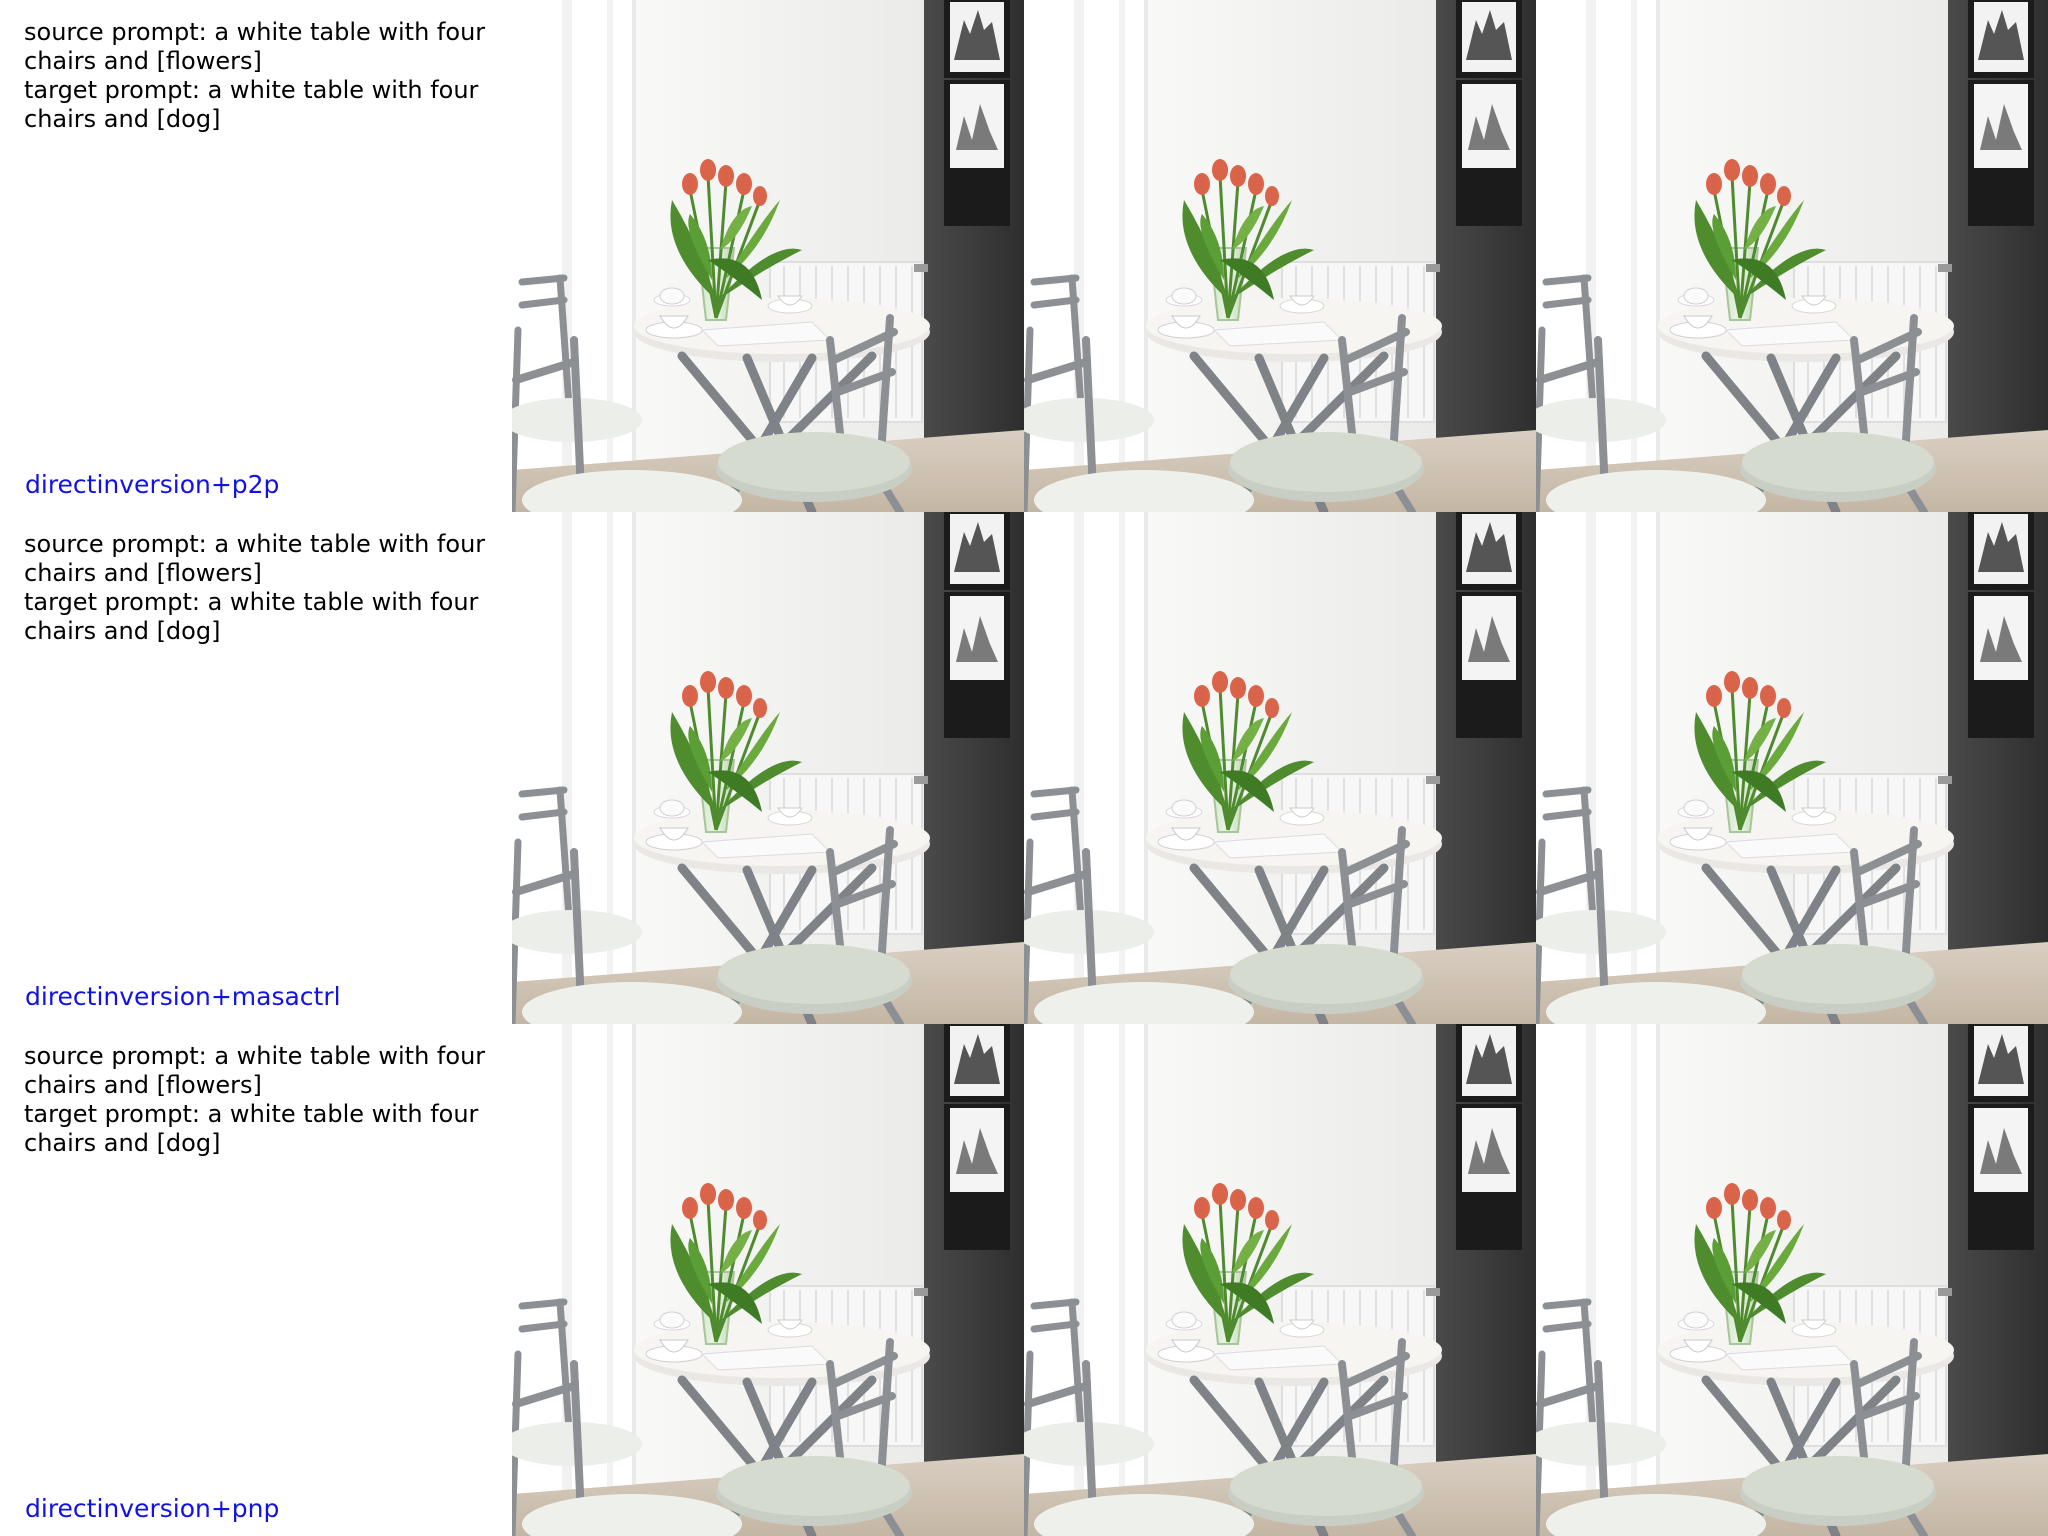 The image size is (2048, 1536). Describe the element at coordinates (152, 1508) in the screenshot. I see `method-label: directinversion+pnp` at that location.